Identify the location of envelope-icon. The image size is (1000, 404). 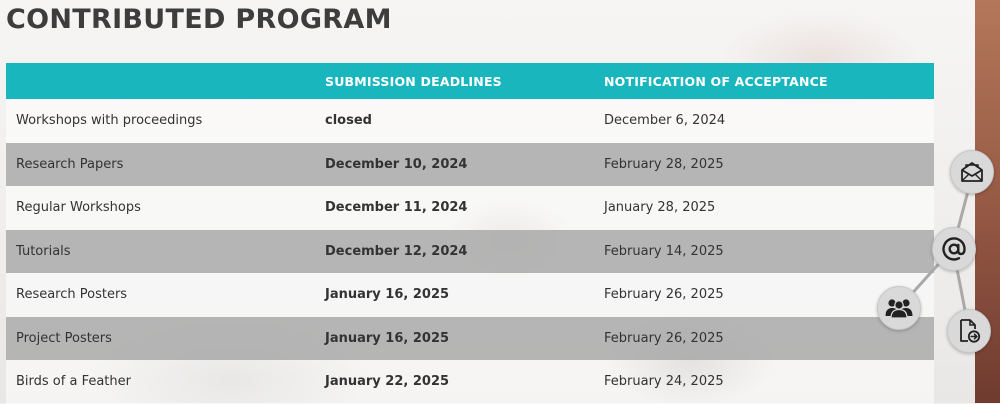
(972, 172).